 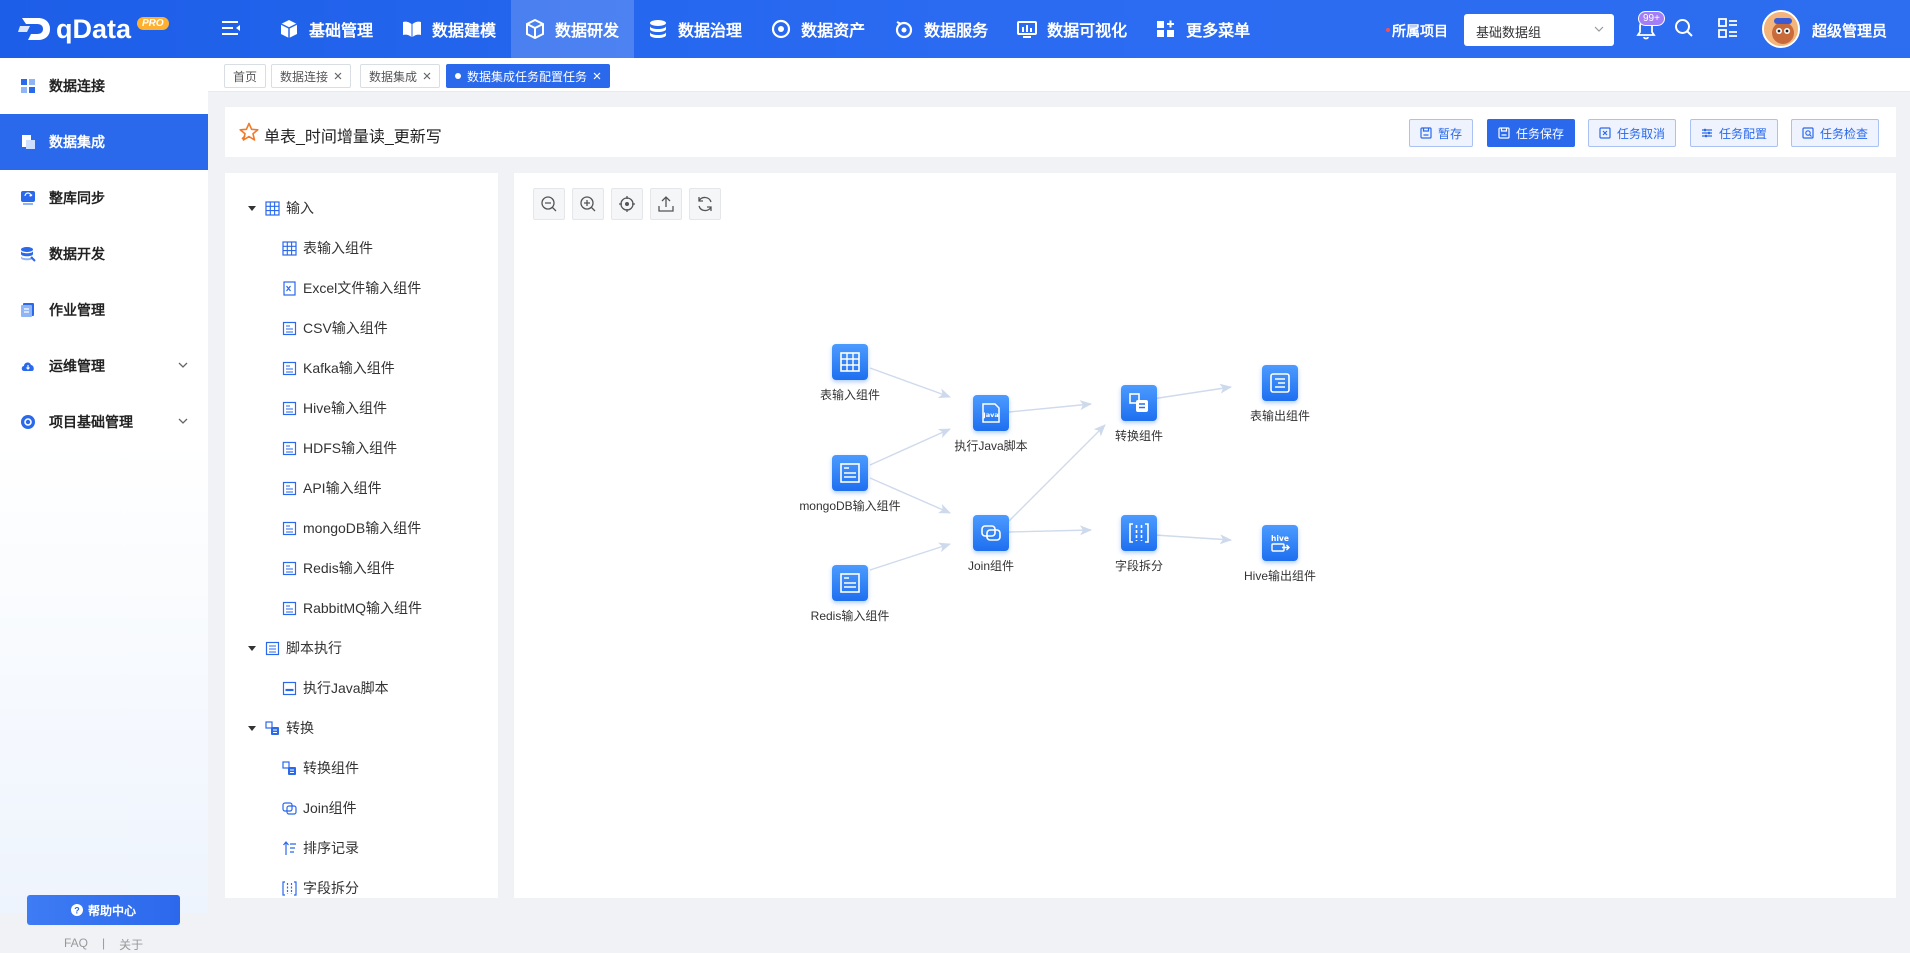 I want to click on tree-item-csv-input: CSV输入组件, so click(x=335, y=328).